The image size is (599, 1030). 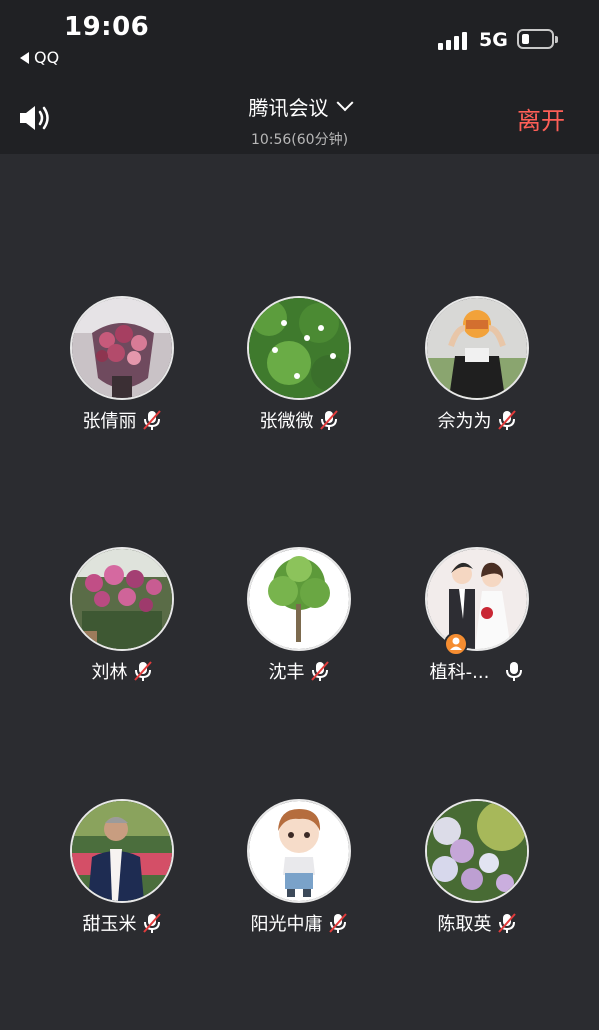 What do you see at coordinates (286, 421) in the screenshot?
I see `participant-name: 张微微` at bounding box center [286, 421].